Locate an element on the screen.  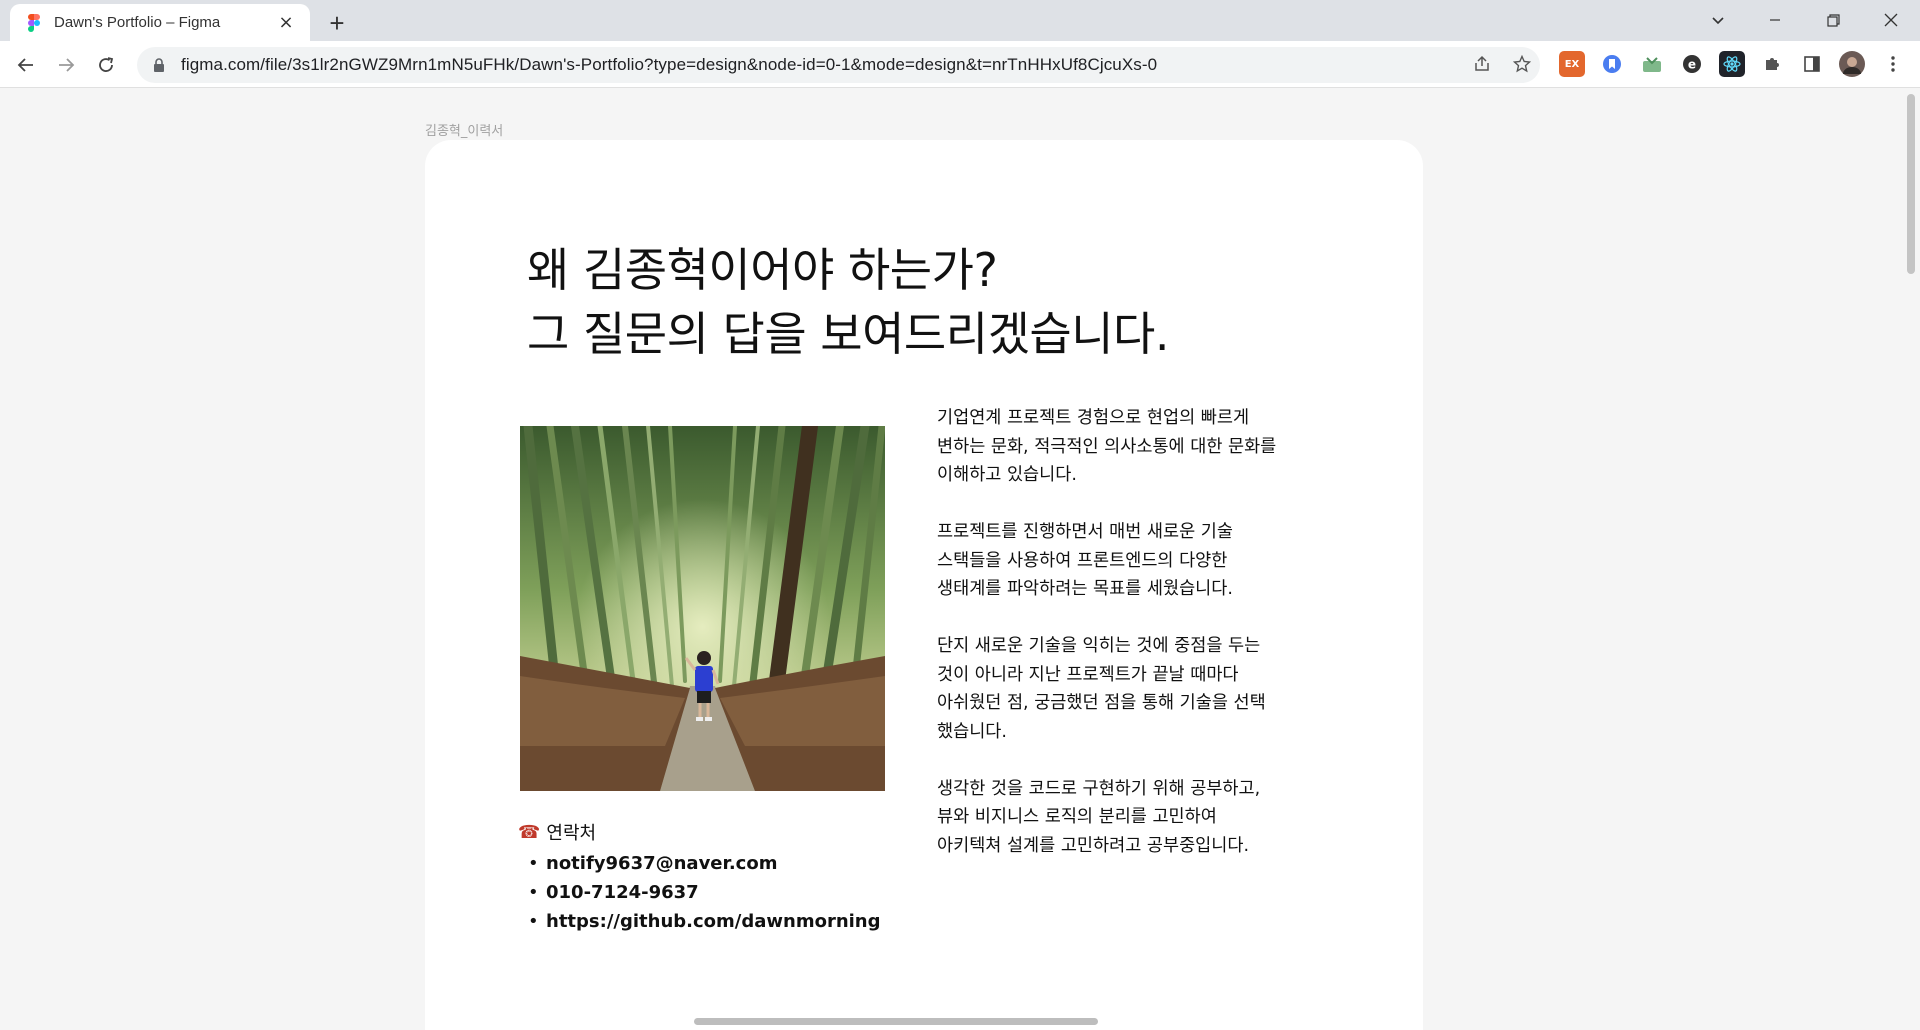
contact-item-phone: • 010-7124-9637 is located at coordinates (613, 892).